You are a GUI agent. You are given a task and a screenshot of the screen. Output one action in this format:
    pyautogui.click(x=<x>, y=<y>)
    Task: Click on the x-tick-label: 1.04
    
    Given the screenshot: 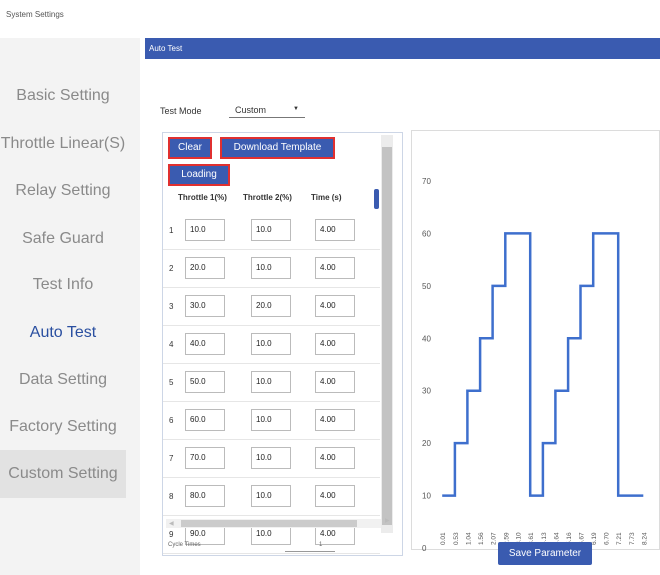 What is the action you would take?
    pyautogui.click(x=468, y=538)
    